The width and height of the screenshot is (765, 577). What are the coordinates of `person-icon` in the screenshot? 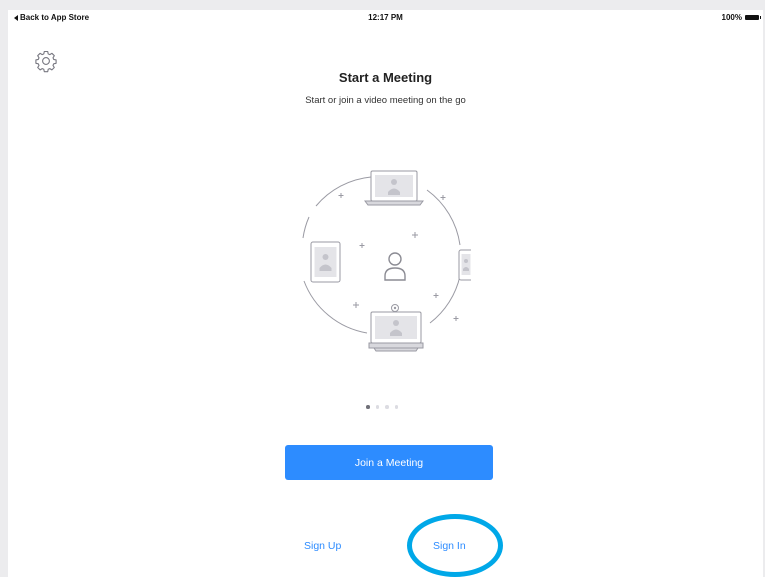 It's located at (395, 266).